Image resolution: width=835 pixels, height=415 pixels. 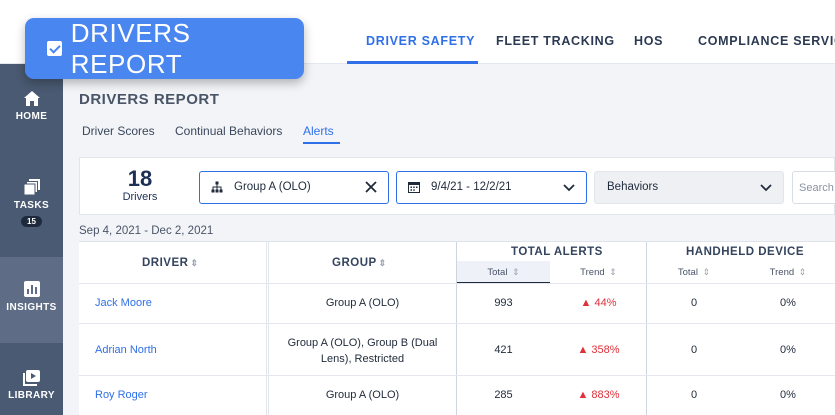 I want to click on active-subtab-underline, so click(x=321, y=143).